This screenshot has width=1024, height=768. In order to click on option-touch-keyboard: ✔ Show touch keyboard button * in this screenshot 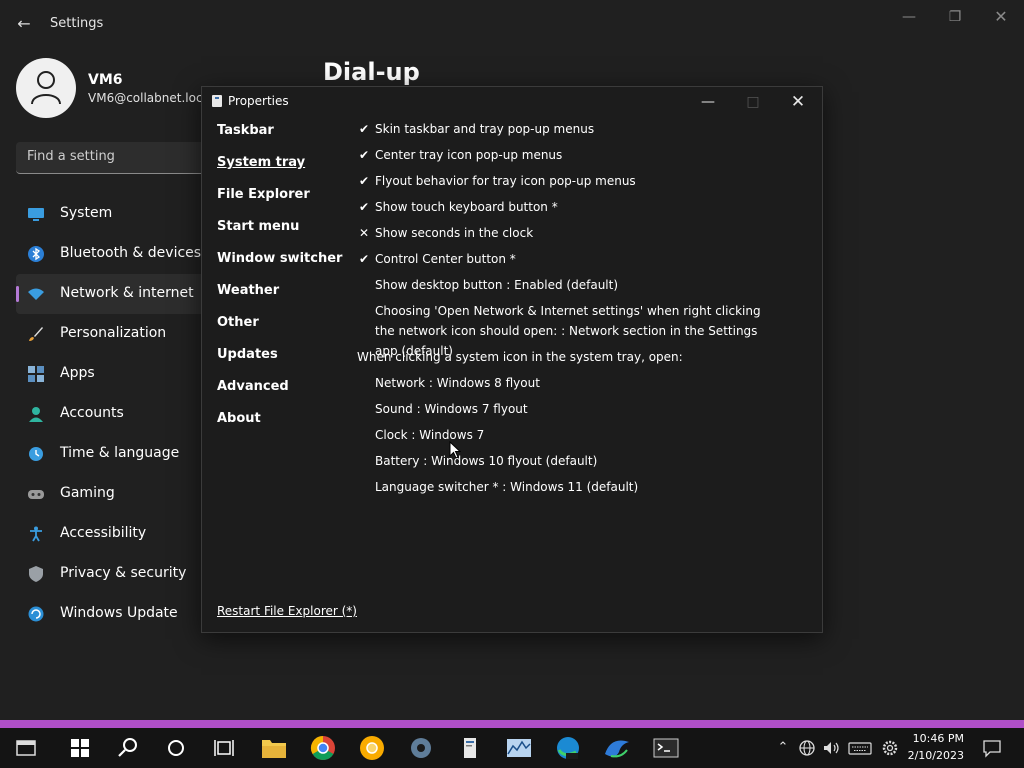, I will do `click(582, 212)`.